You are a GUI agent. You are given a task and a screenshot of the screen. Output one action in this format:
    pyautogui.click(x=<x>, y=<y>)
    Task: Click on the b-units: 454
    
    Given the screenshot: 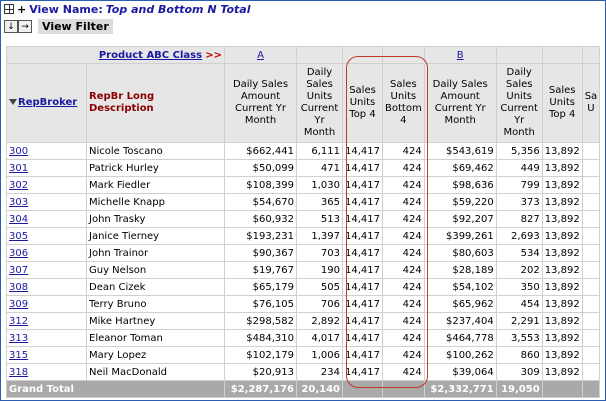 What is the action you would take?
    pyautogui.click(x=519, y=304)
    